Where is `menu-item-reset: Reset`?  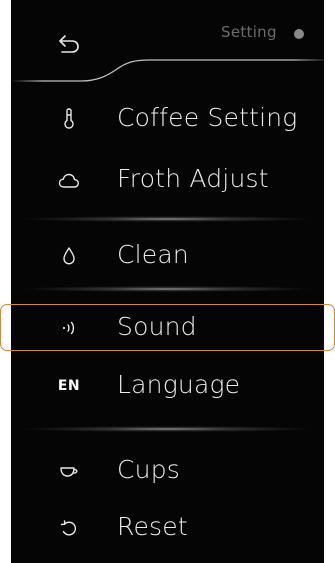 menu-item-reset: Reset is located at coordinates (167, 528).